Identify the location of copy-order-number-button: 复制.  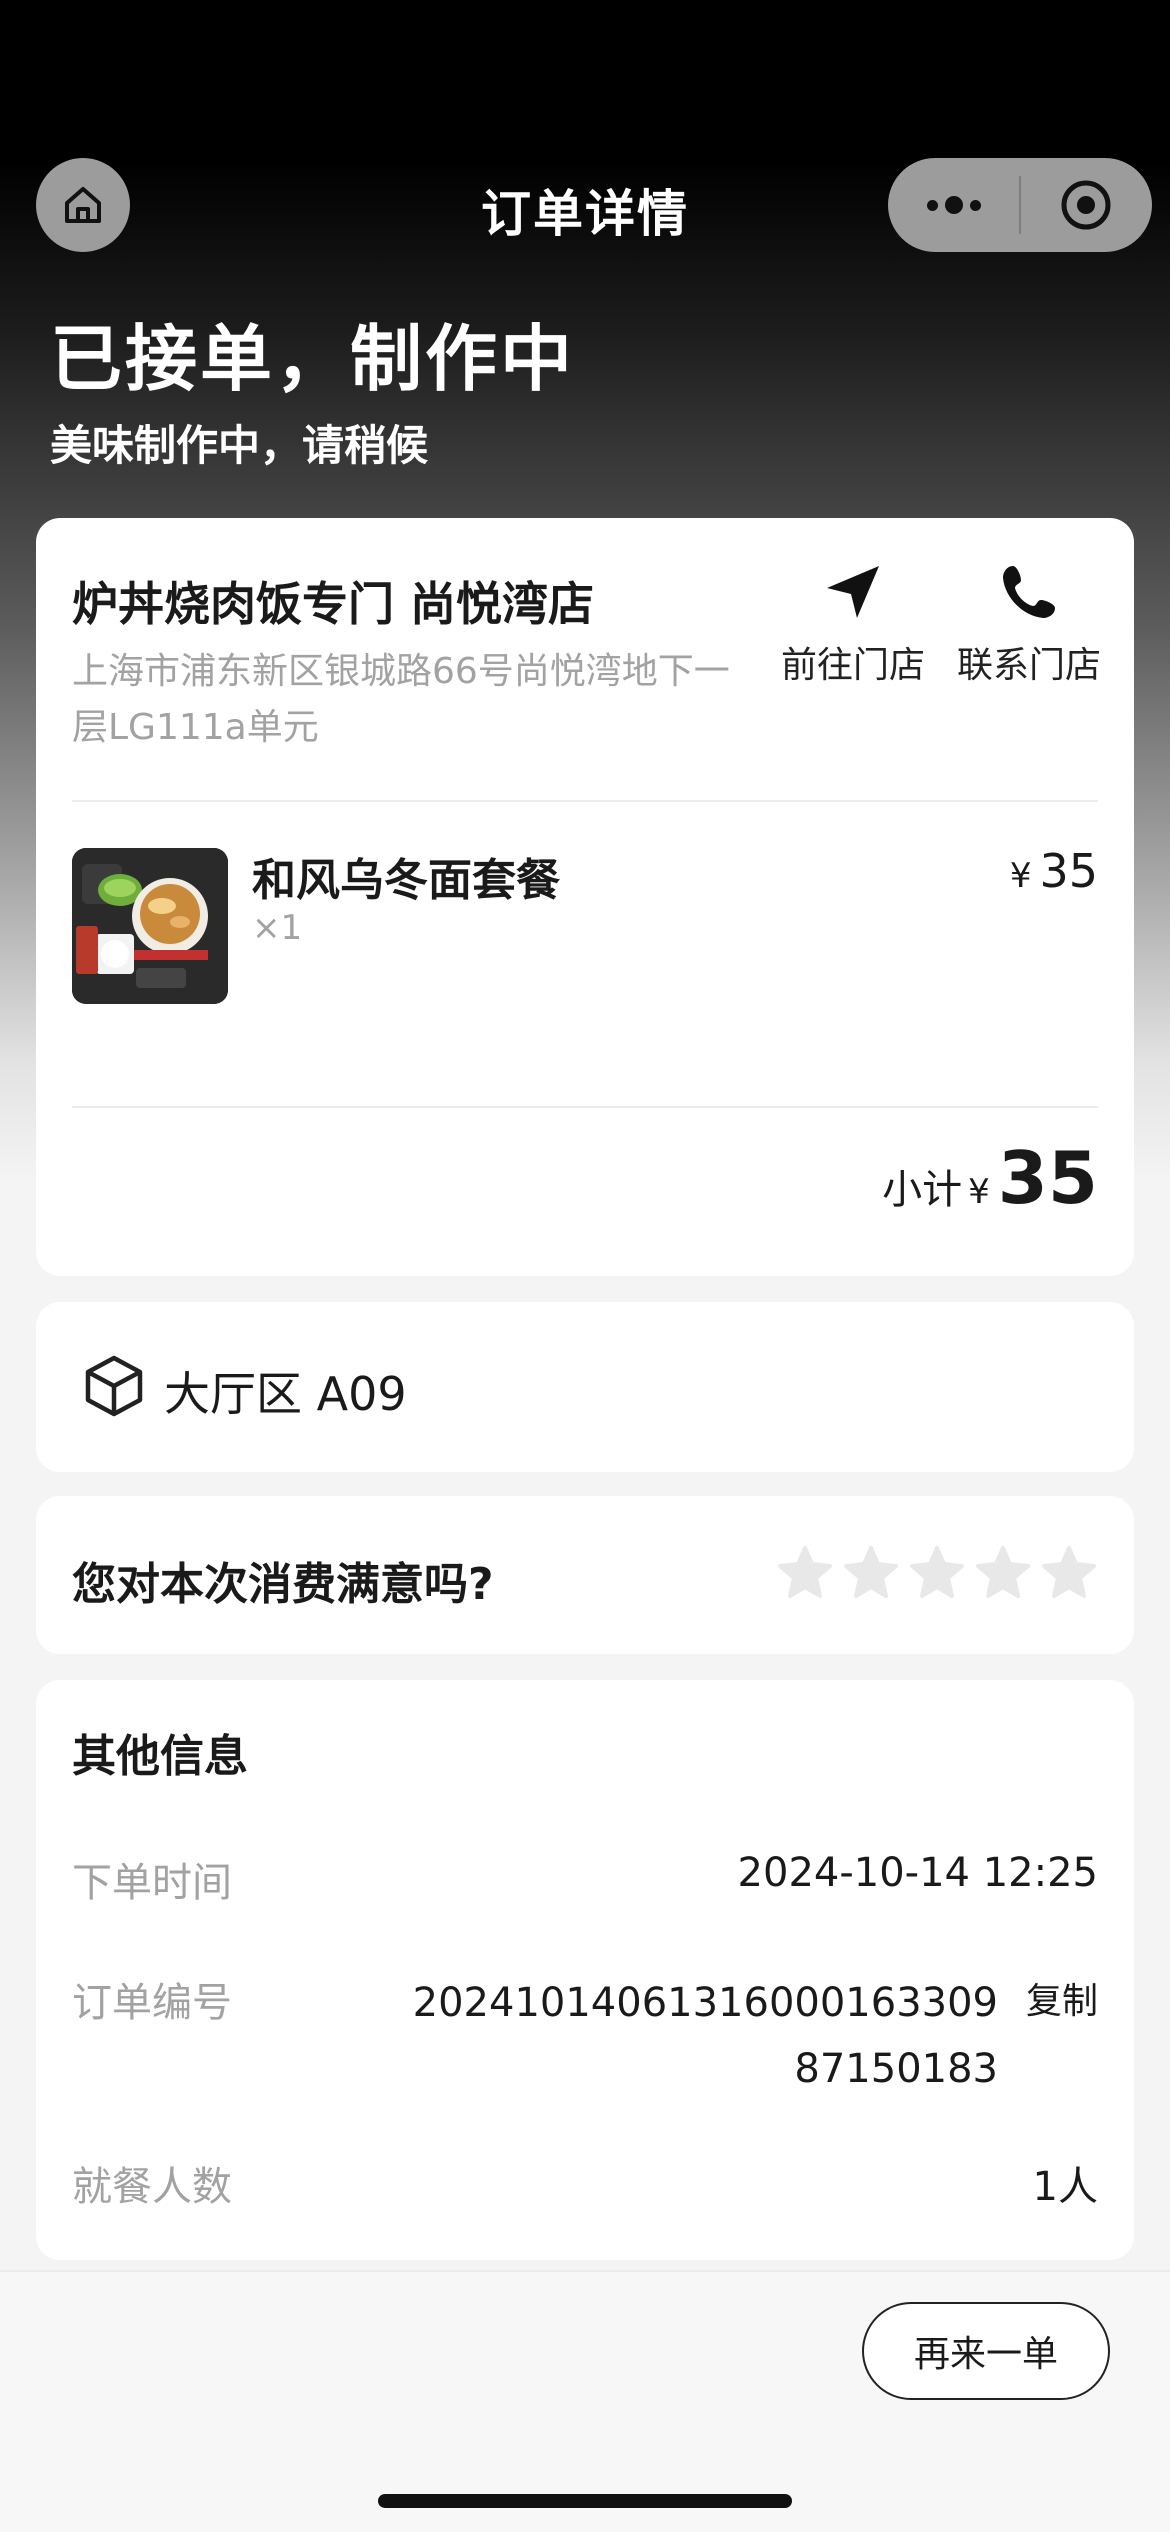
(1062, 1998).